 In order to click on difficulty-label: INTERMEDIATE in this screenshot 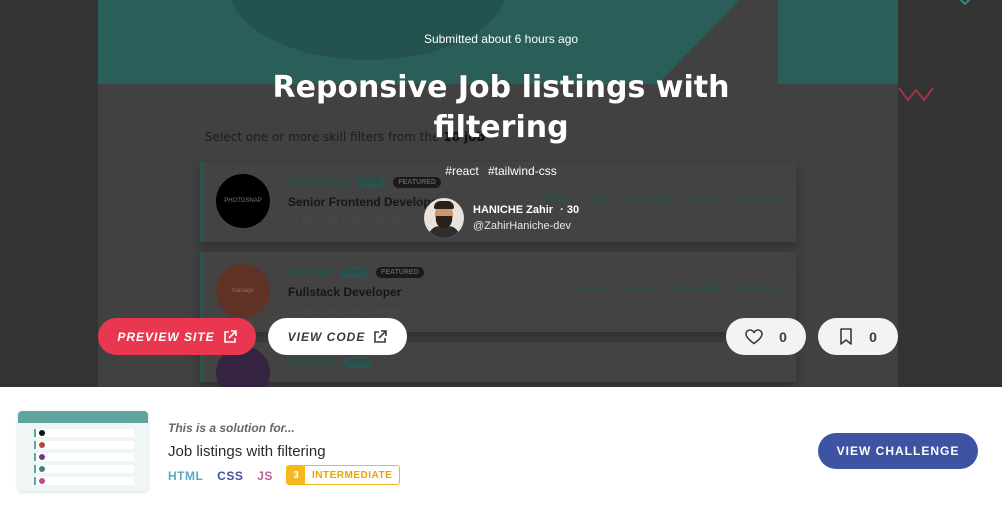, I will do `click(352, 475)`.